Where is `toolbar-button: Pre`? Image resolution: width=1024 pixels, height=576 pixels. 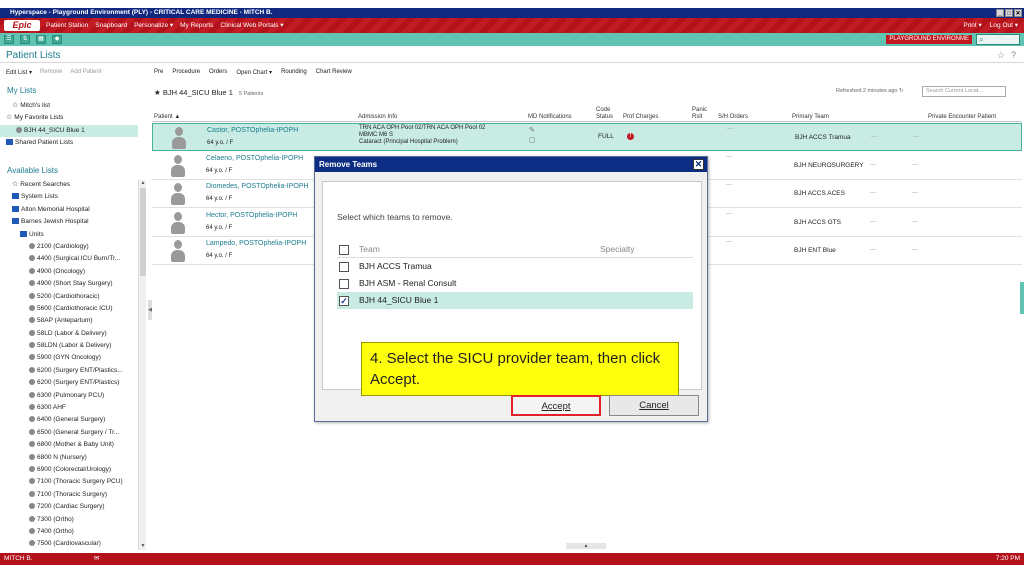
toolbar-button: Pre is located at coordinates (158, 72).